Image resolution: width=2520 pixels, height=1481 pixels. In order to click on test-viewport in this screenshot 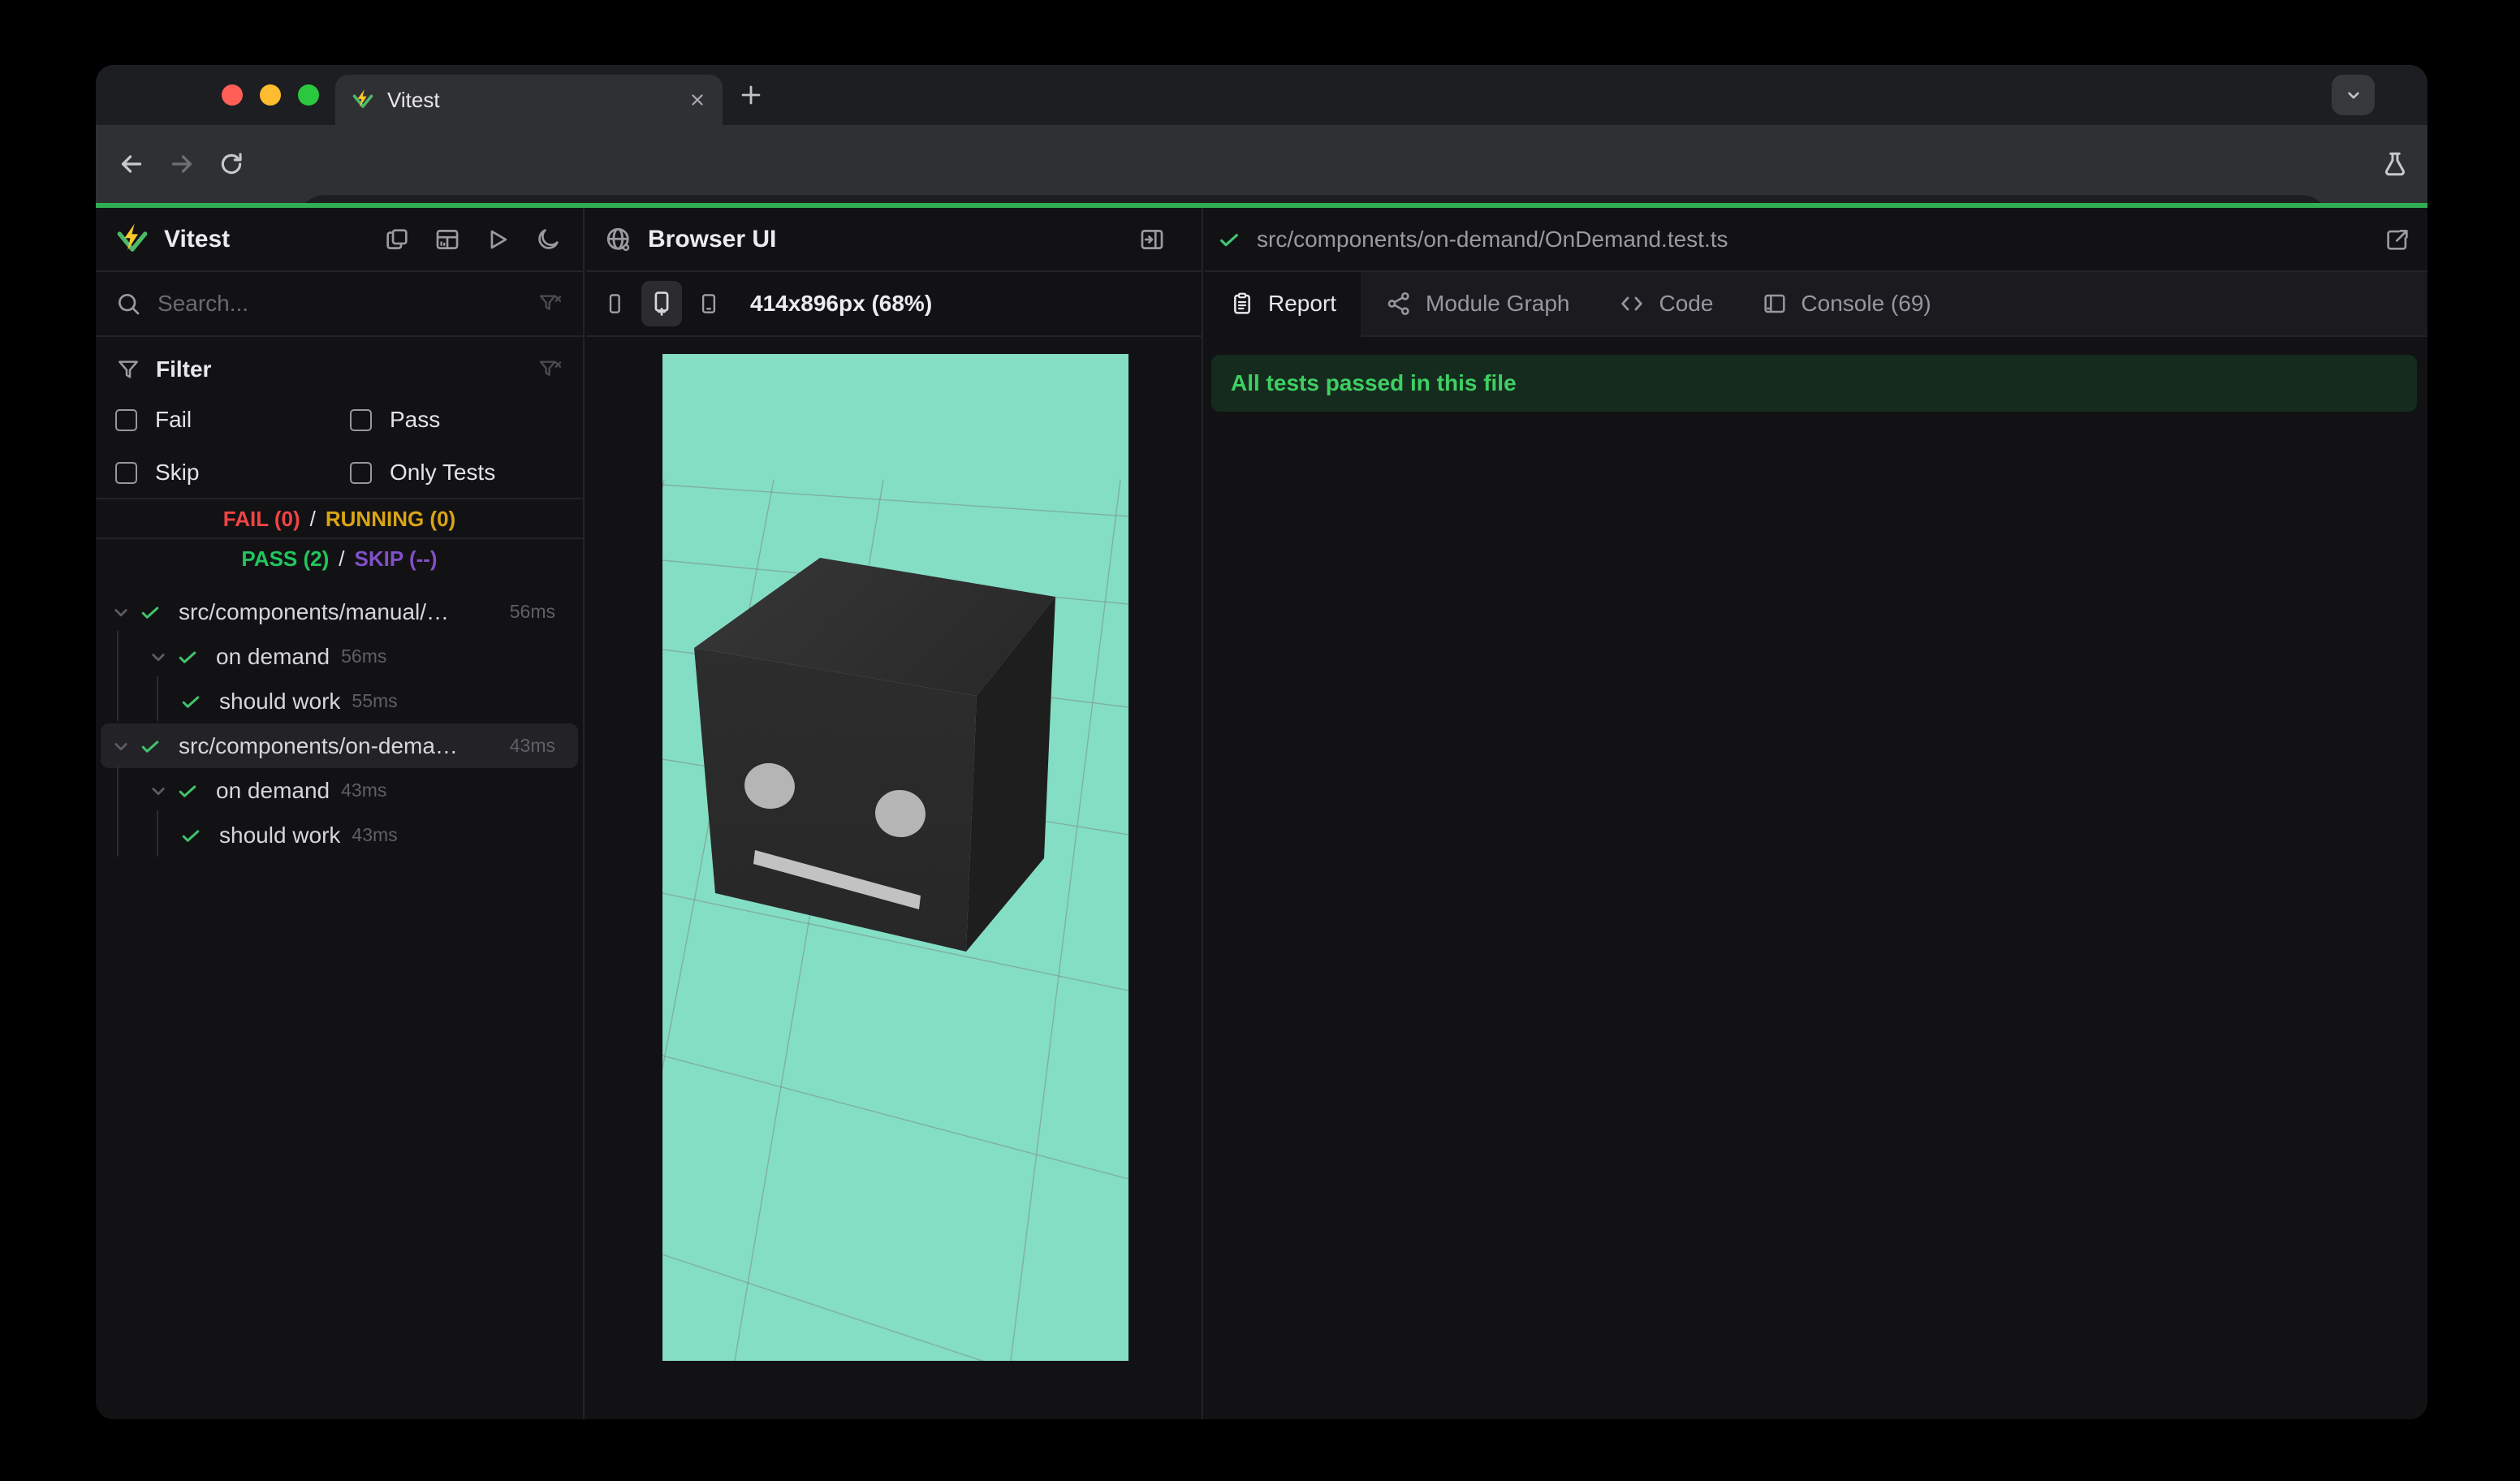, I will do `click(895, 857)`.